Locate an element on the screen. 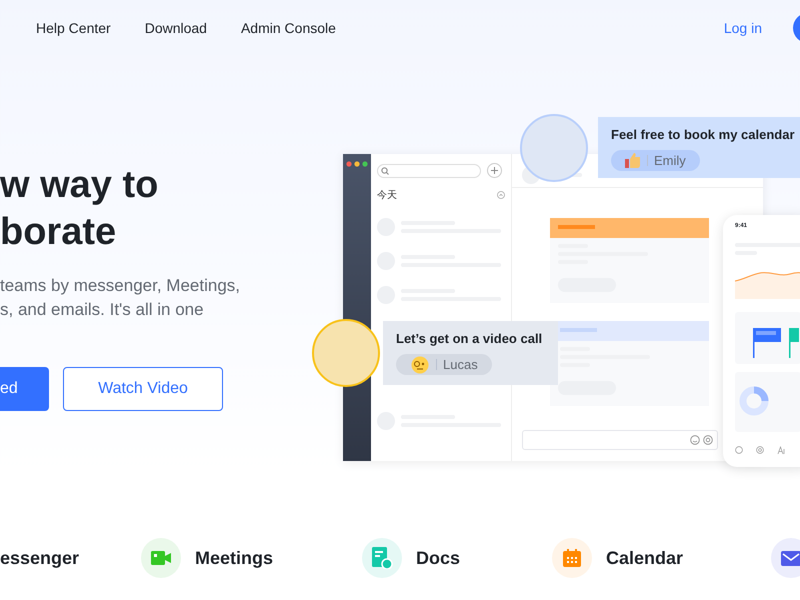 This screenshot has width=800, height=600. feature-label: Calendar is located at coordinates (645, 558).